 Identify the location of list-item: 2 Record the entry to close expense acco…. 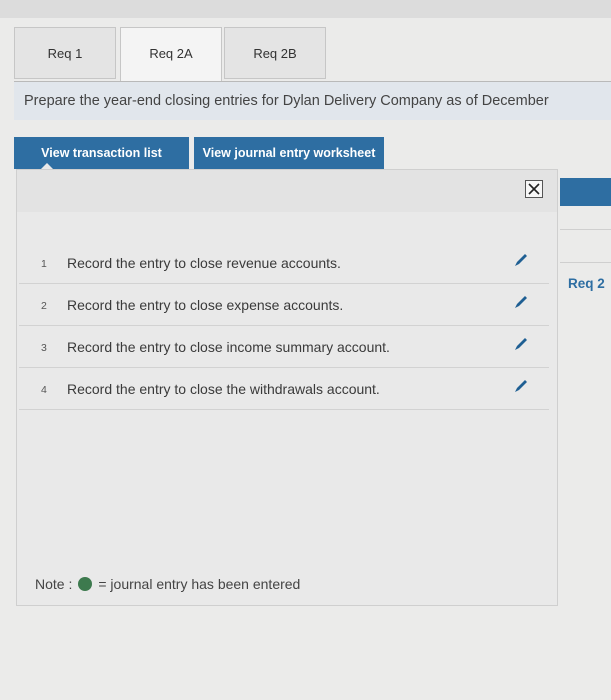
(284, 305).